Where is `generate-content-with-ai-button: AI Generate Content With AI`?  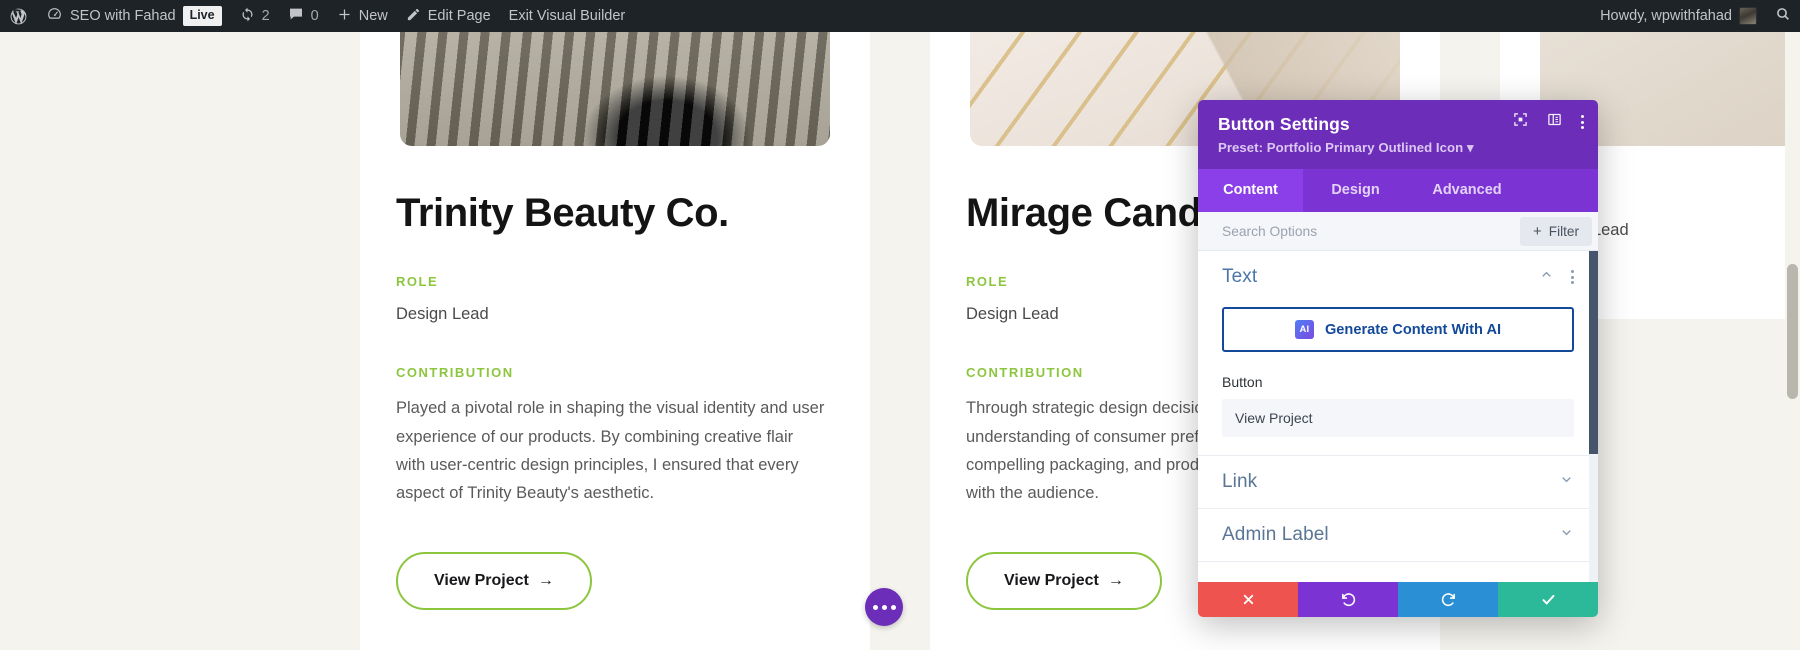
generate-content-with-ai-button: AI Generate Content With AI is located at coordinates (1398, 329).